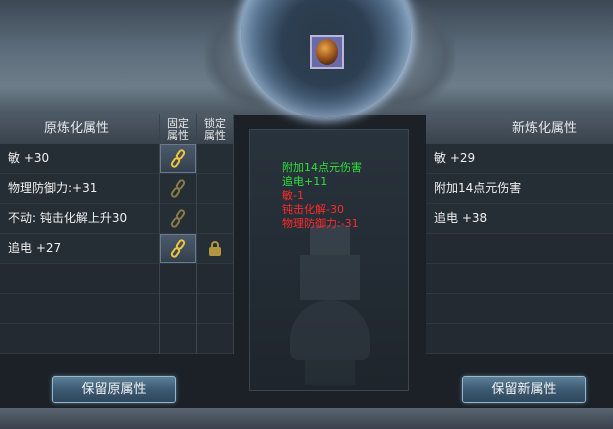 The image size is (613, 429). I want to click on change-line: 物理防御力:-31, so click(320, 223).